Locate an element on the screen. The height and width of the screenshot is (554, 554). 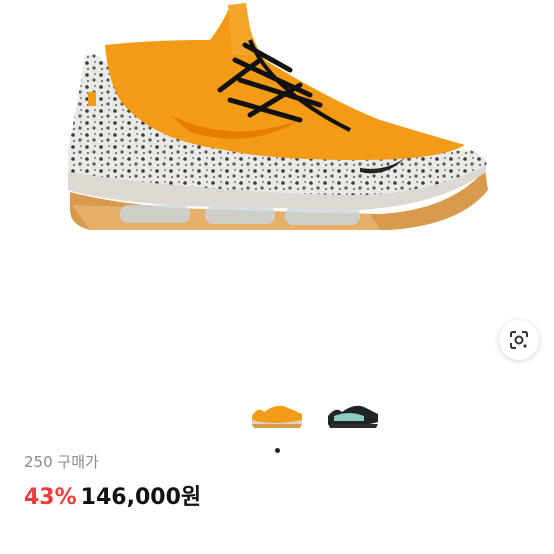
discount-rate: 43% is located at coordinates (50, 497).